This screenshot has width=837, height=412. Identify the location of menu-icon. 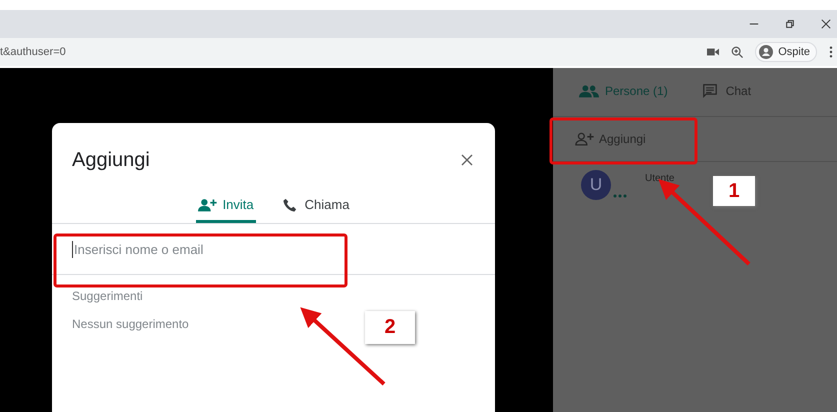
(831, 52).